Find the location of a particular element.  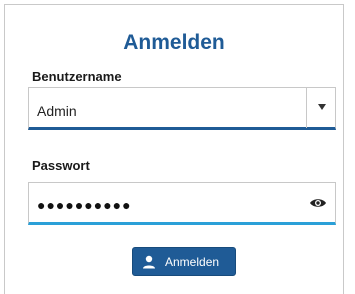

login-title: Anmelden is located at coordinates (174, 42).